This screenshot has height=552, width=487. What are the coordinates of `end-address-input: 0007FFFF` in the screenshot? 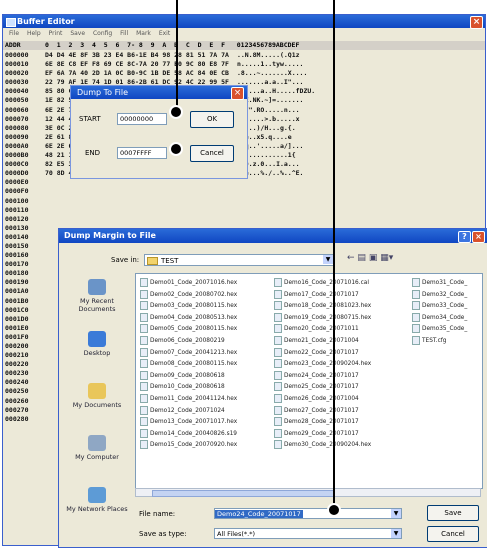 It's located at (142, 153).